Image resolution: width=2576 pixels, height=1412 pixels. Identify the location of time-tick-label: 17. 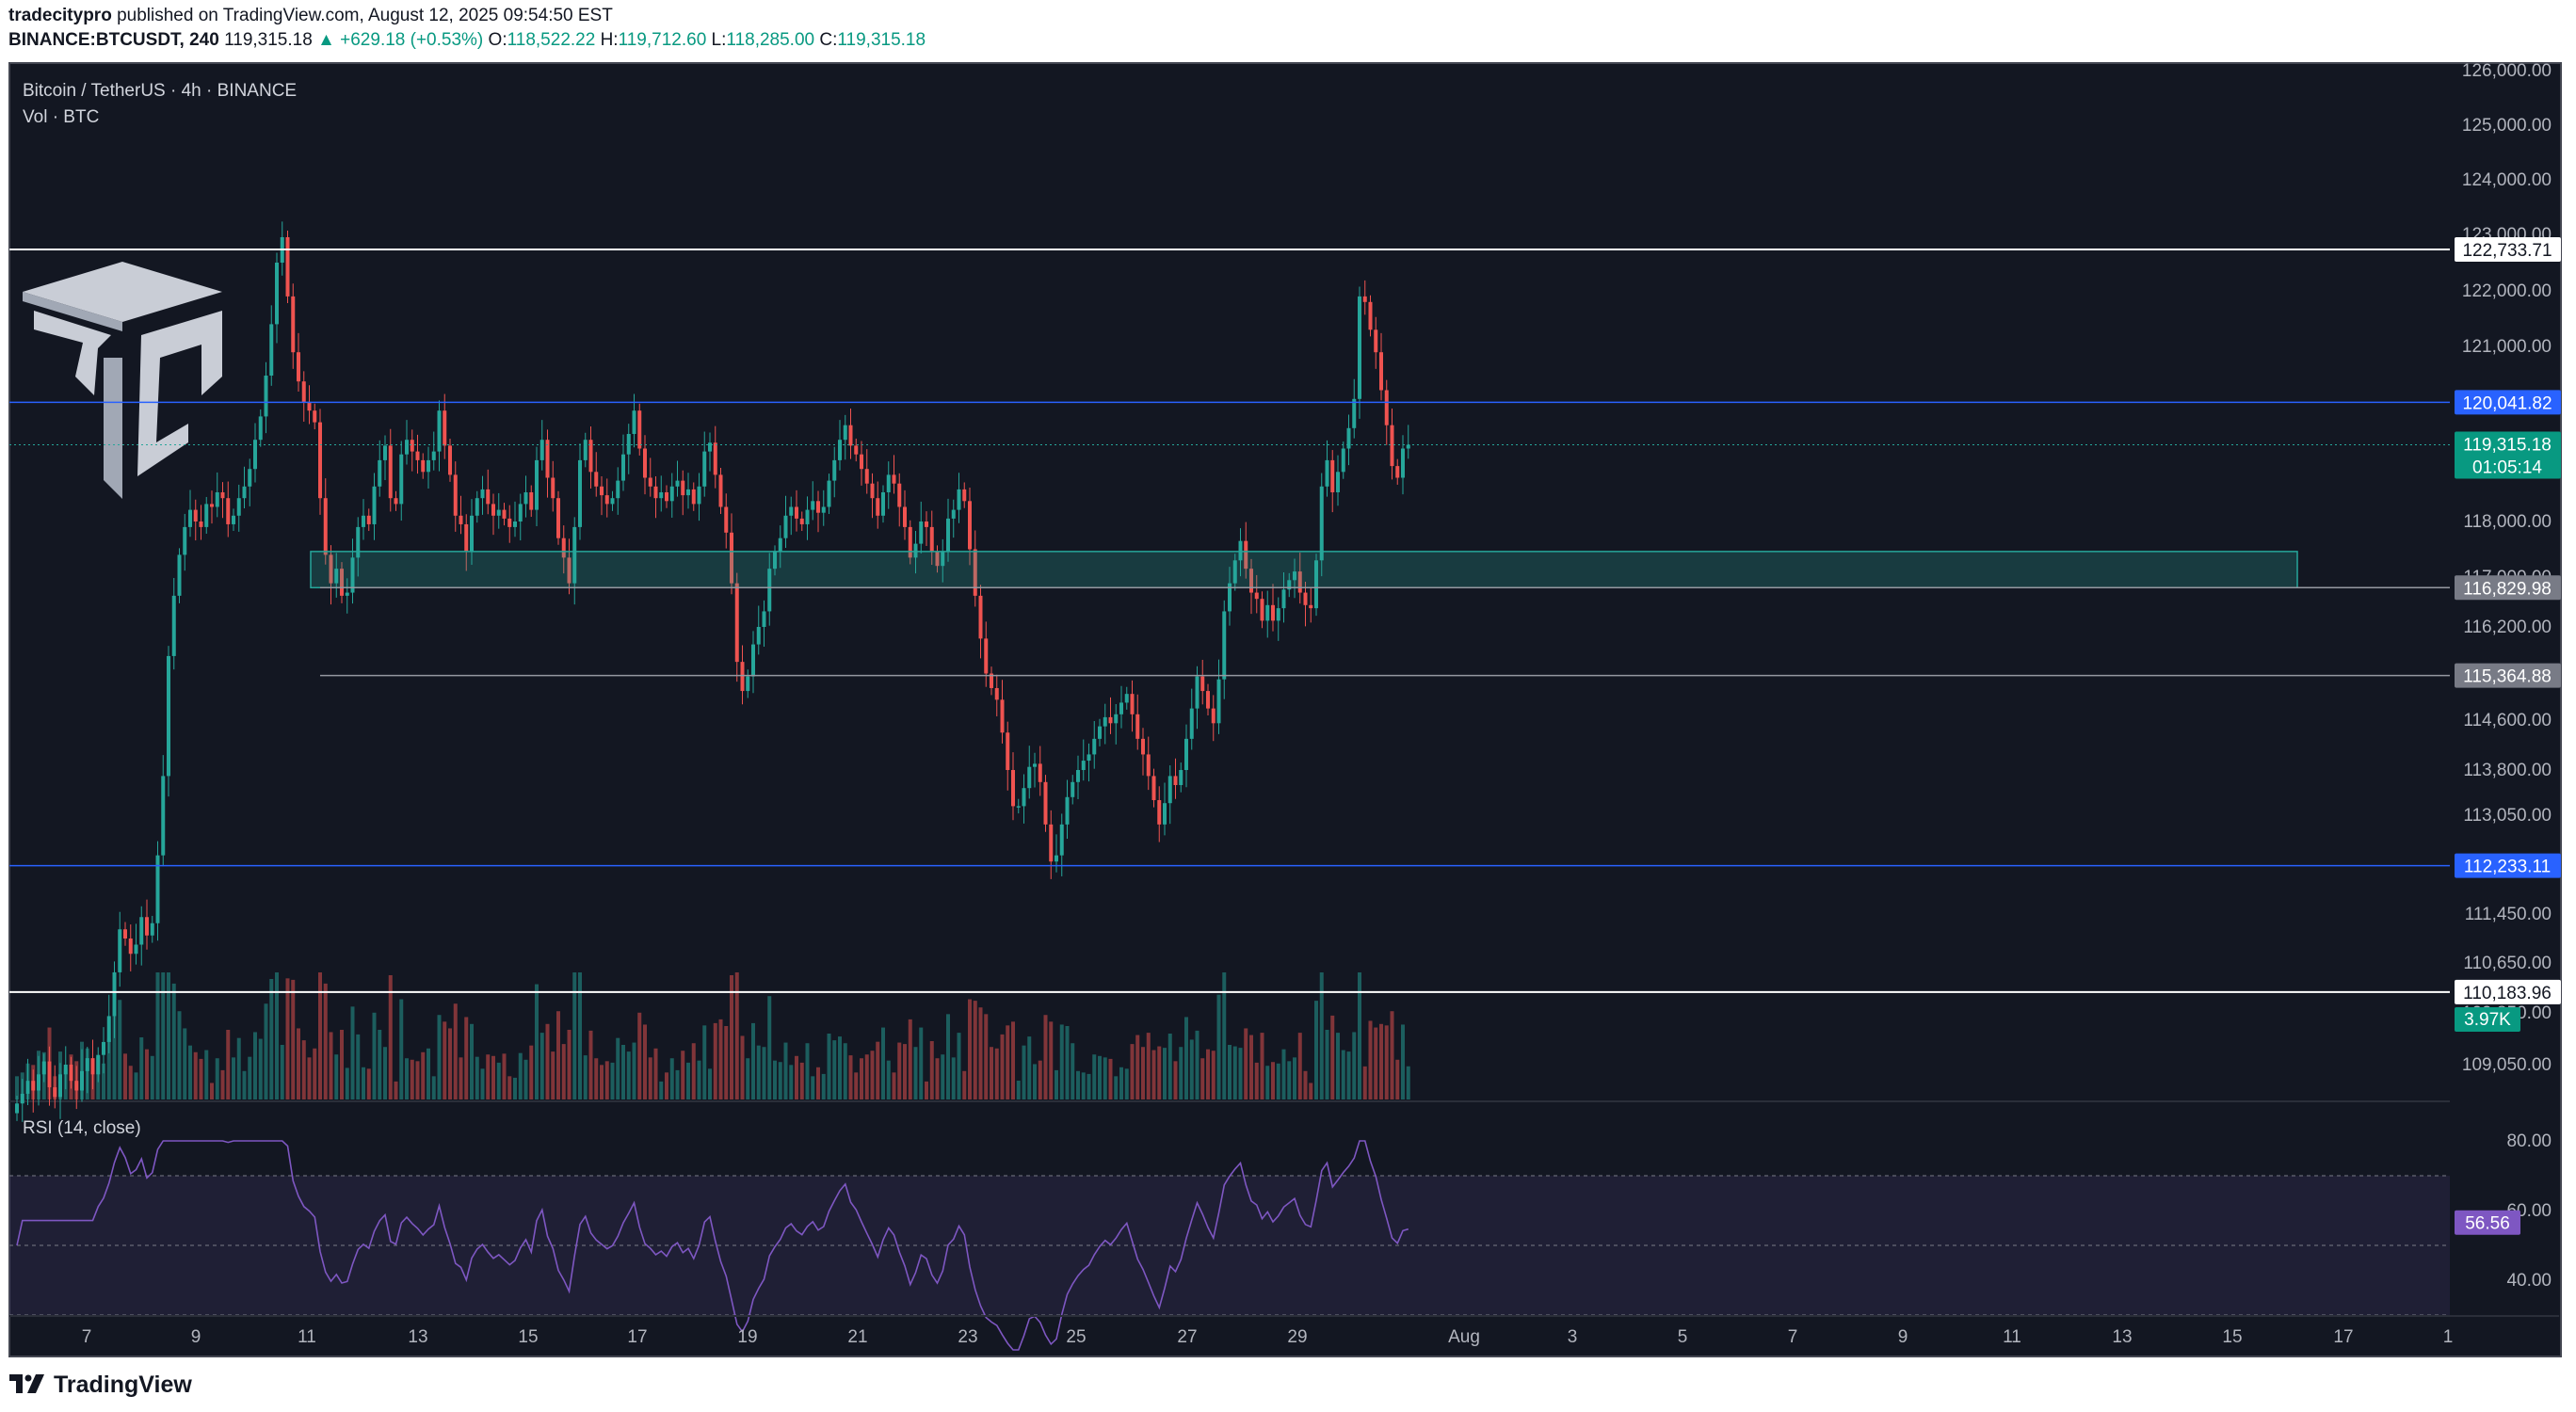
(2343, 1337).